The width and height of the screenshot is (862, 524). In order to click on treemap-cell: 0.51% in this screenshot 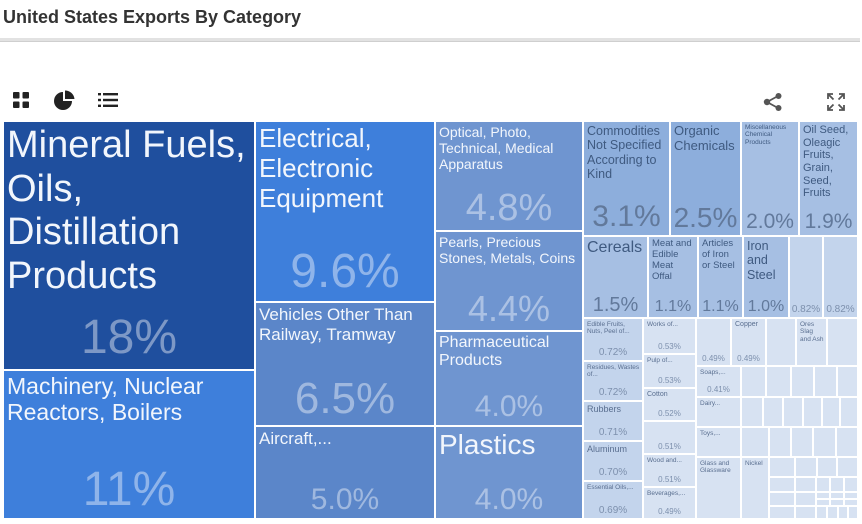, I will do `click(669, 437)`.